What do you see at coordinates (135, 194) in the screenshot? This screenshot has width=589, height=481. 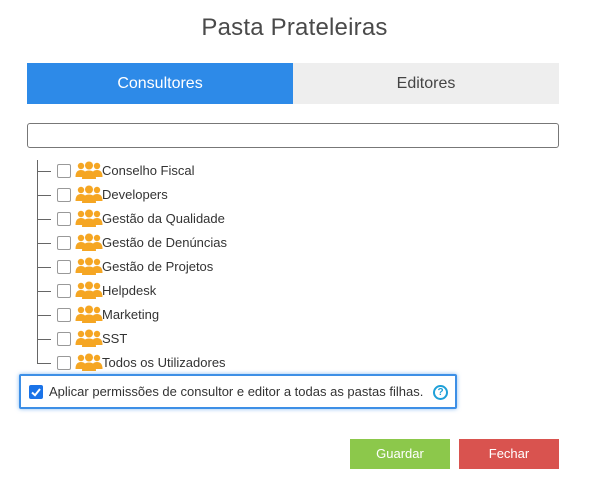 I see `tree-item-label: Developers` at bounding box center [135, 194].